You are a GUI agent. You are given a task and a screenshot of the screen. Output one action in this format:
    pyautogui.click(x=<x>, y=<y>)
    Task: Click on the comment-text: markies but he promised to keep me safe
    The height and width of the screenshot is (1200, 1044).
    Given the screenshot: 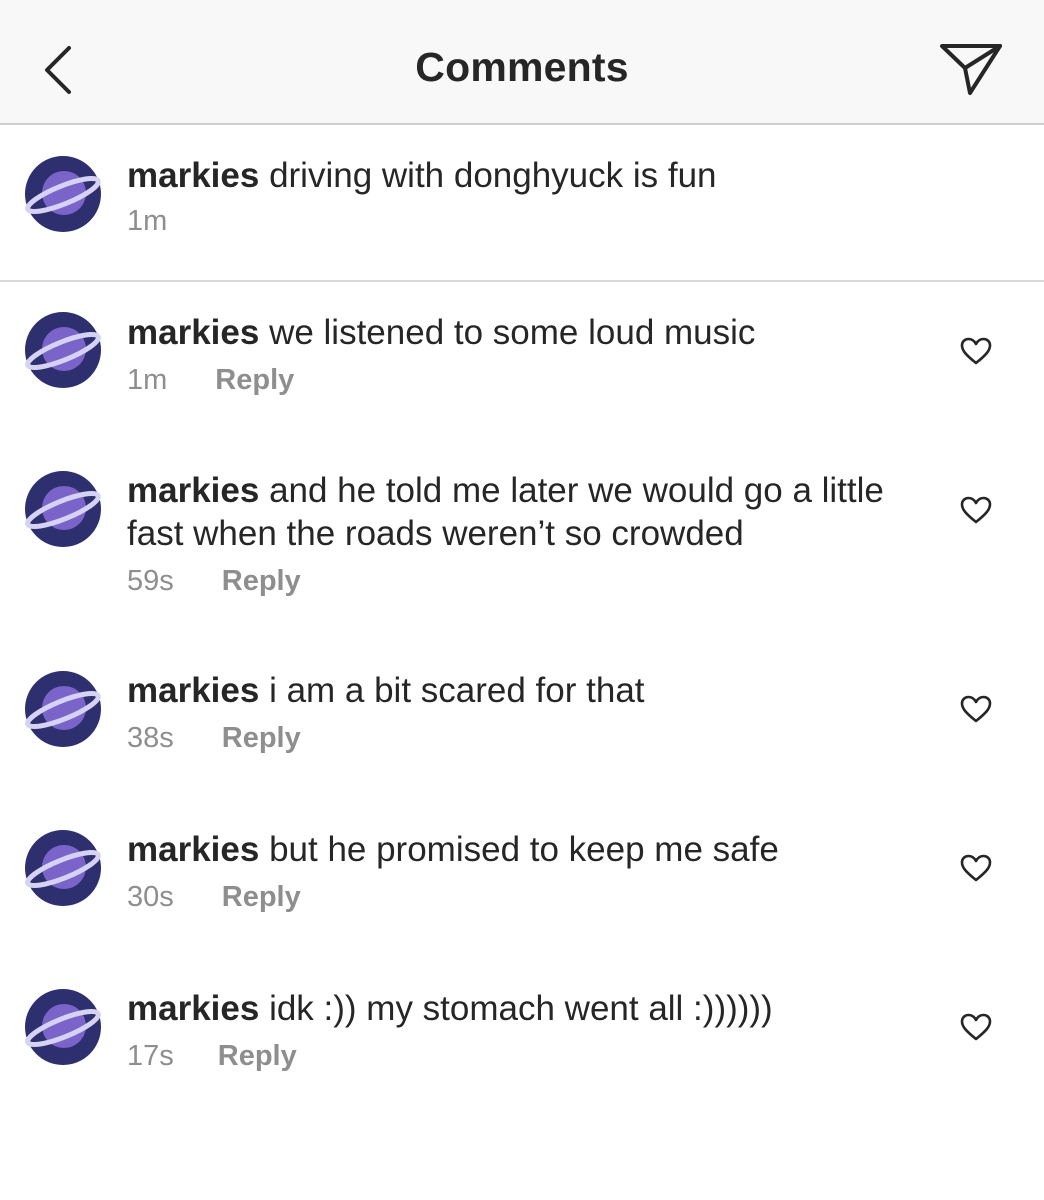 What is the action you would take?
    pyautogui.click(x=527, y=849)
    